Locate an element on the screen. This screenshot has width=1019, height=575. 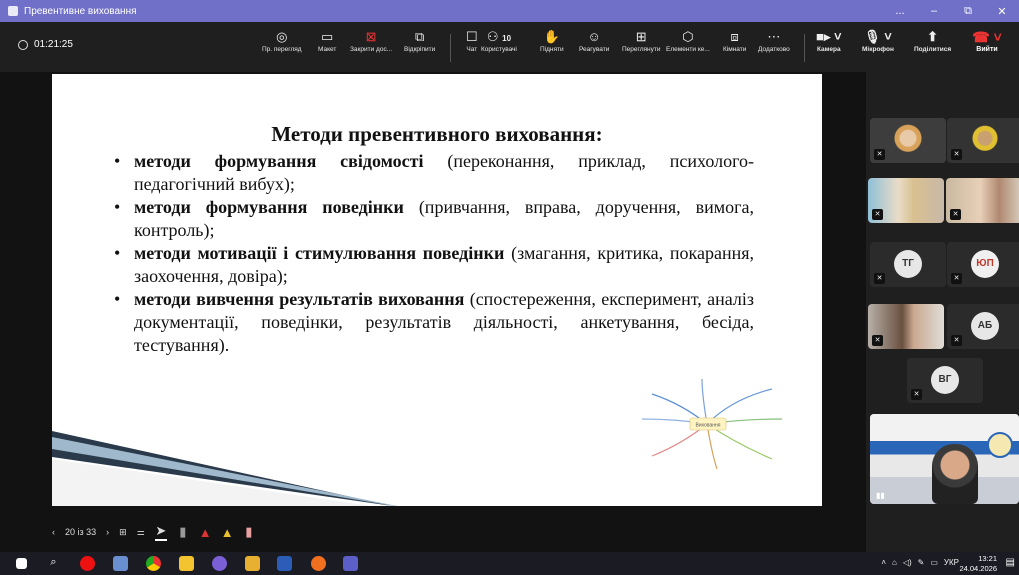
meeting-timer: 01:21:25 is located at coordinates (45, 44).